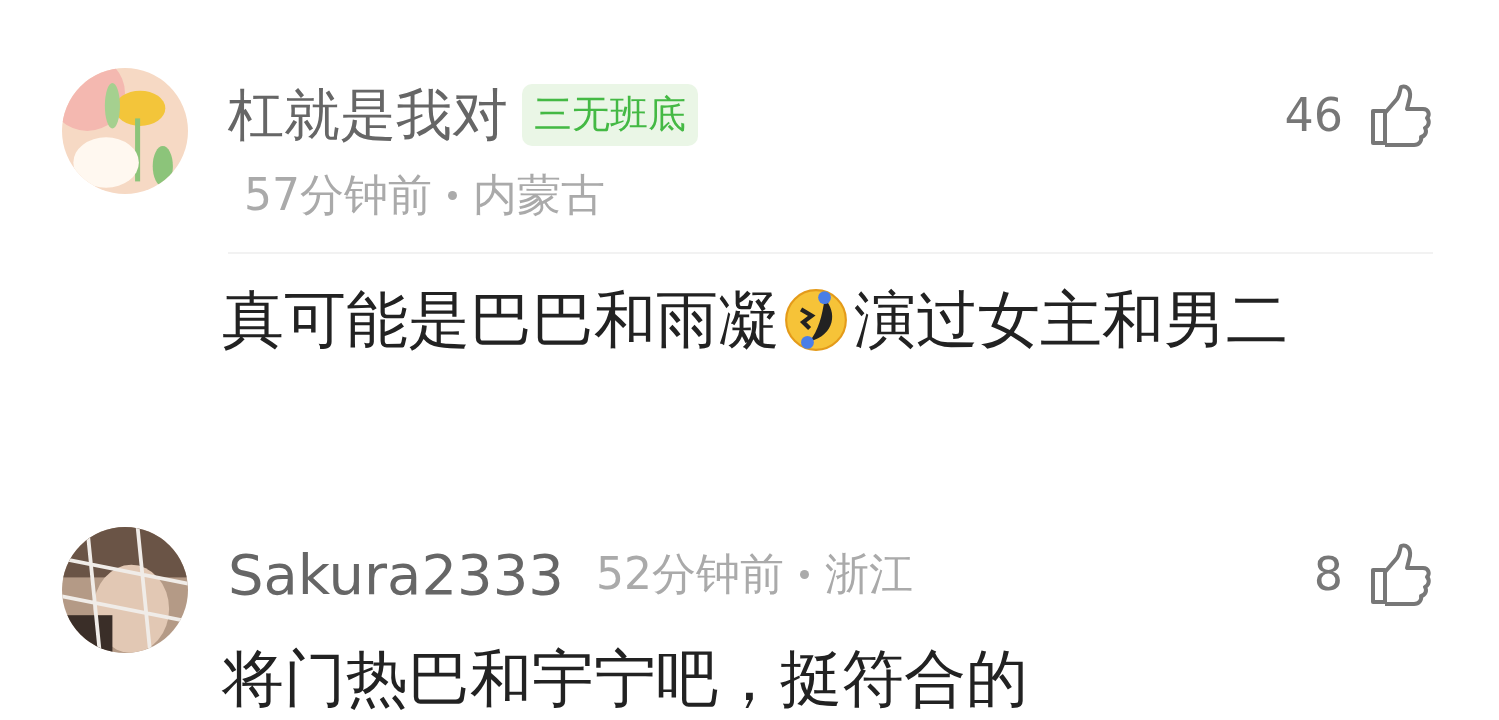 The width and height of the screenshot is (1499, 720). What do you see at coordinates (625, 679) in the screenshot?
I see `comment-text: 将门热巴和宇宁吧，挺符合的` at bounding box center [625, 679].